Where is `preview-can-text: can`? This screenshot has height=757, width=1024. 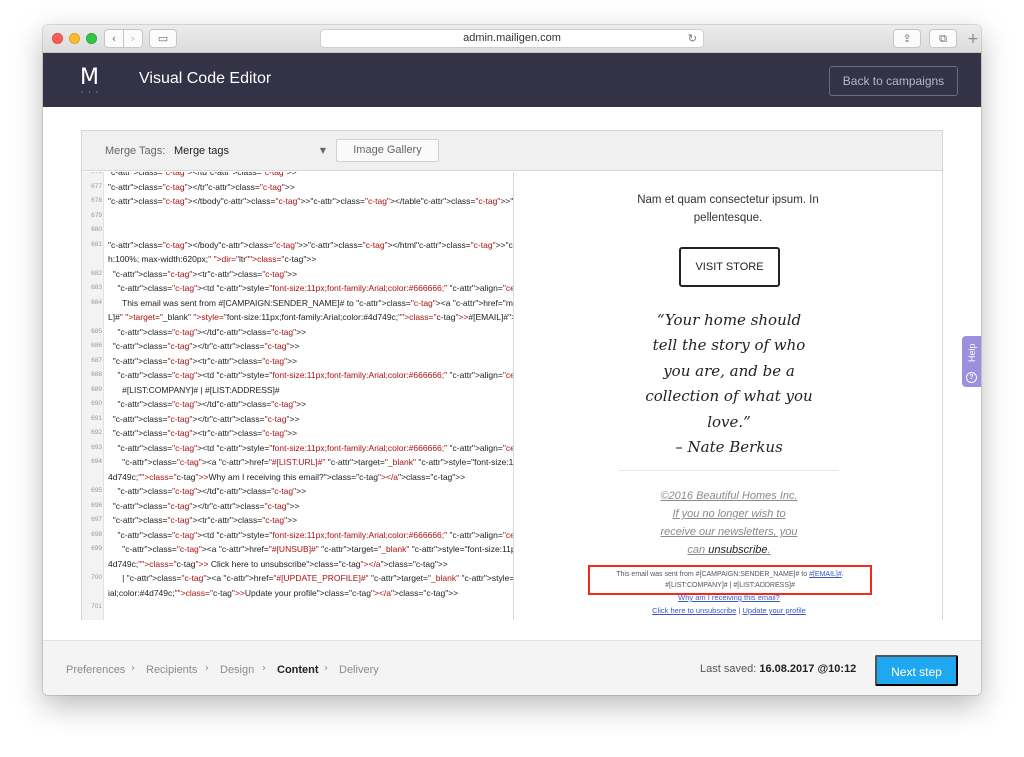
preview-can-text: can is located at coordinates (698, 550).